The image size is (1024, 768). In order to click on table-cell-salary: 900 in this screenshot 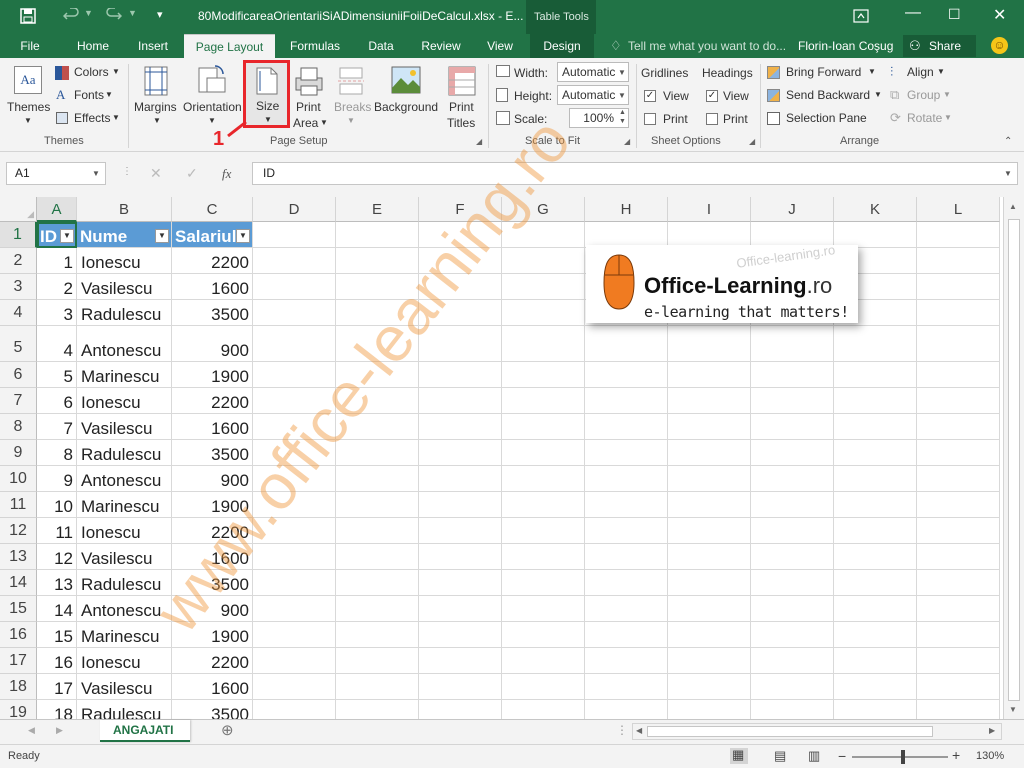, I will do `click(212, 344)`.